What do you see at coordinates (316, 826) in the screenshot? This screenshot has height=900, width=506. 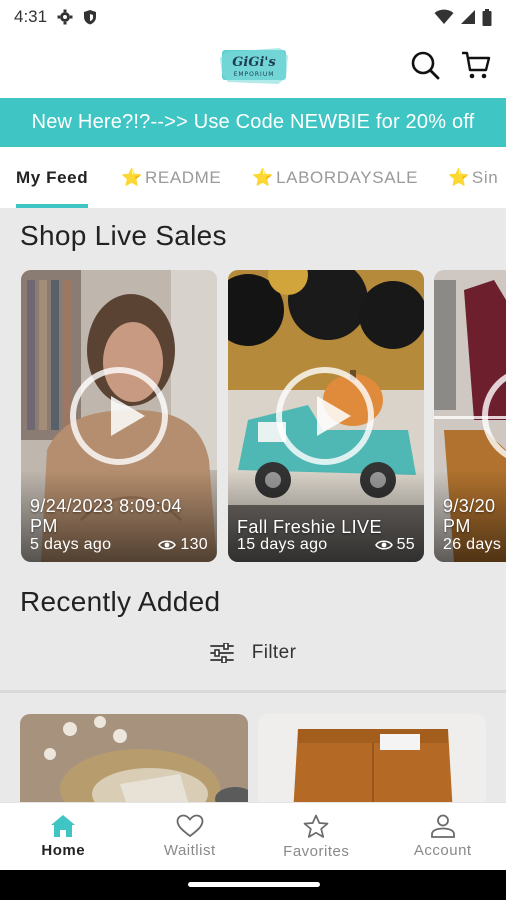 I see `star-outline-icon` at bounding box center [316, 826].